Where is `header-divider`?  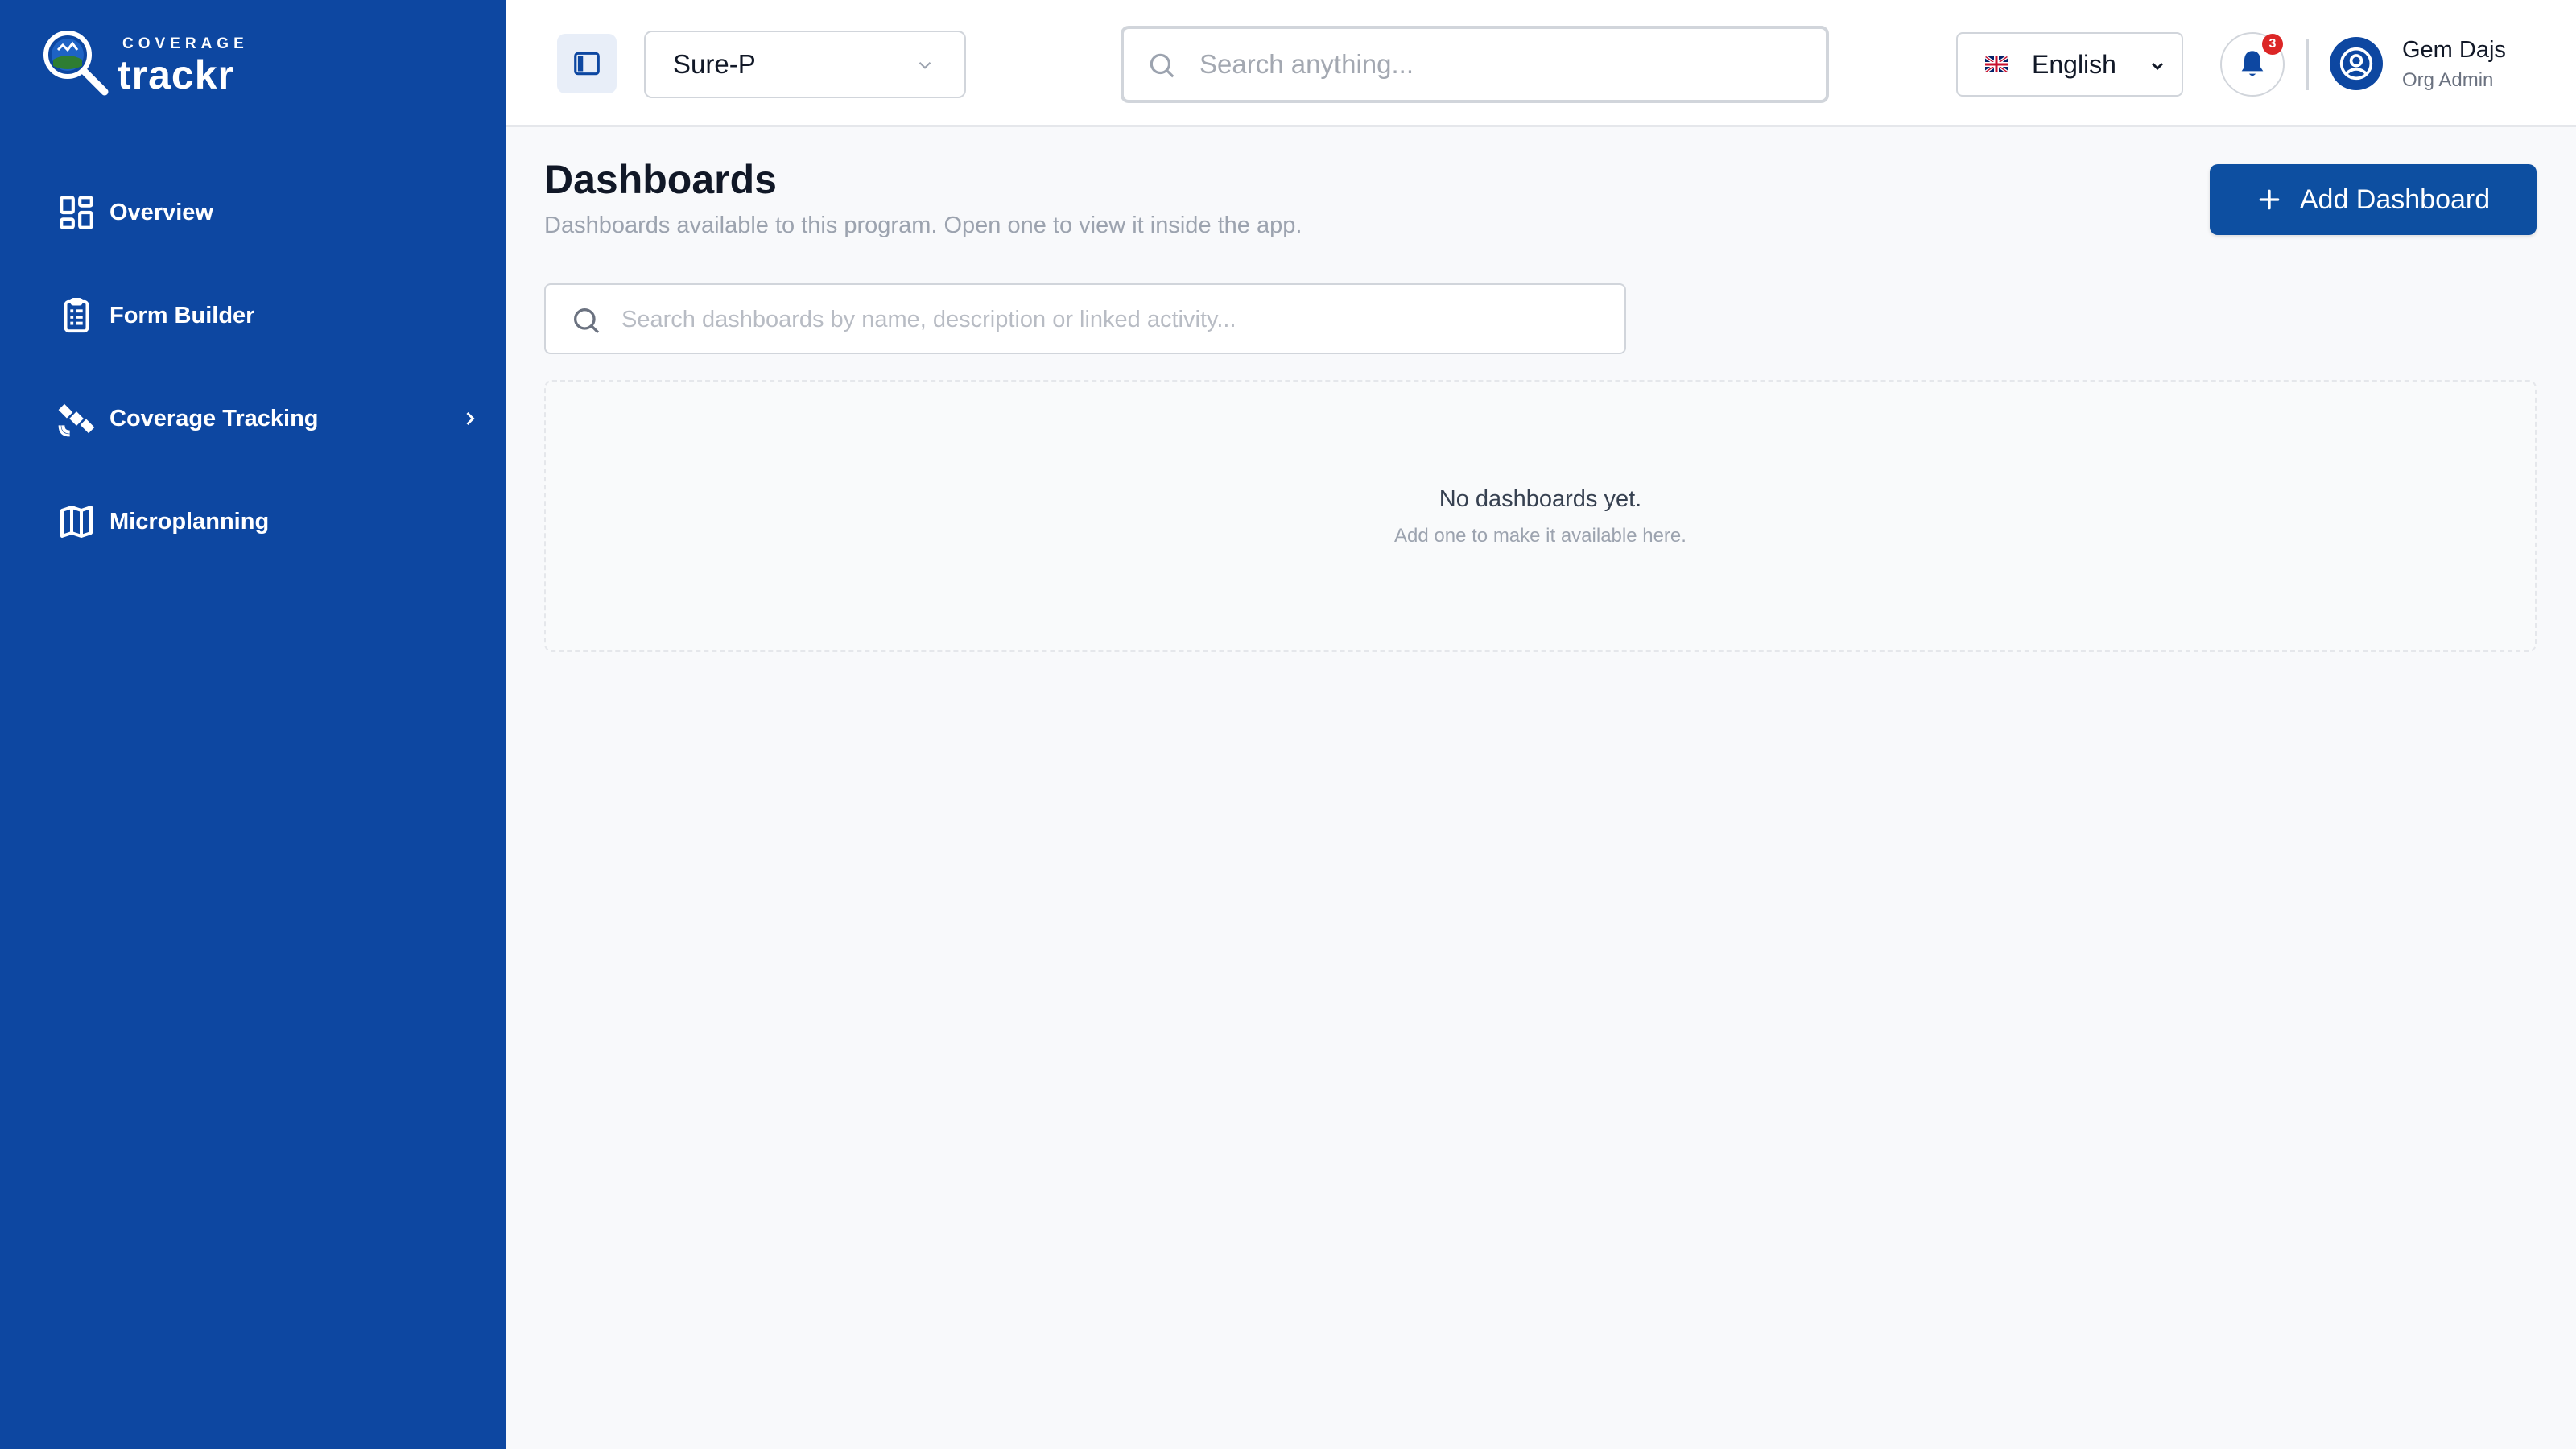 header-divider is located at coordinates (2307, 64).